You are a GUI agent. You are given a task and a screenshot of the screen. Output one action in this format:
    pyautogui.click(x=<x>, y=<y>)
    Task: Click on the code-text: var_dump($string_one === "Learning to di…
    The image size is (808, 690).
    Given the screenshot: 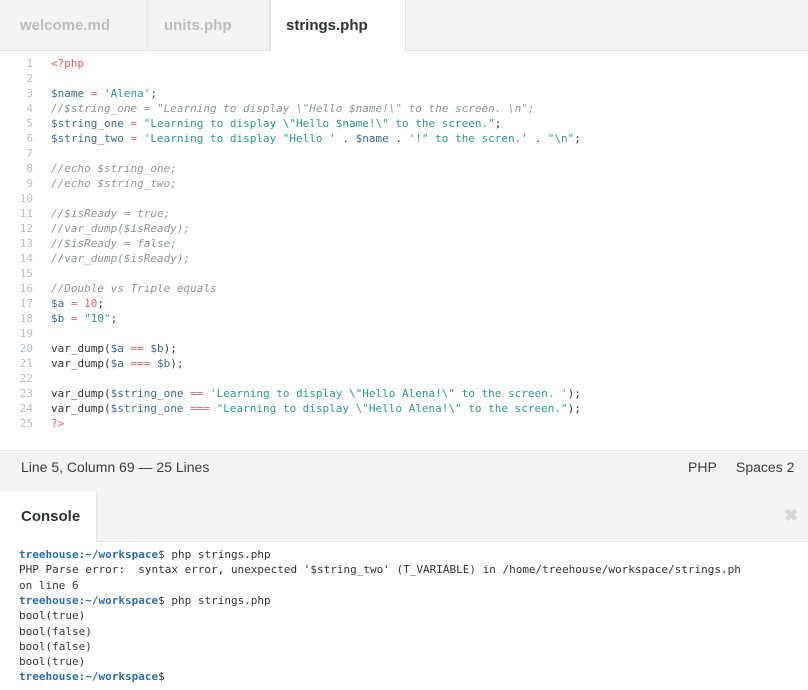 What is the action you would take?
    pyautogui.click(x=316, y=408)
    